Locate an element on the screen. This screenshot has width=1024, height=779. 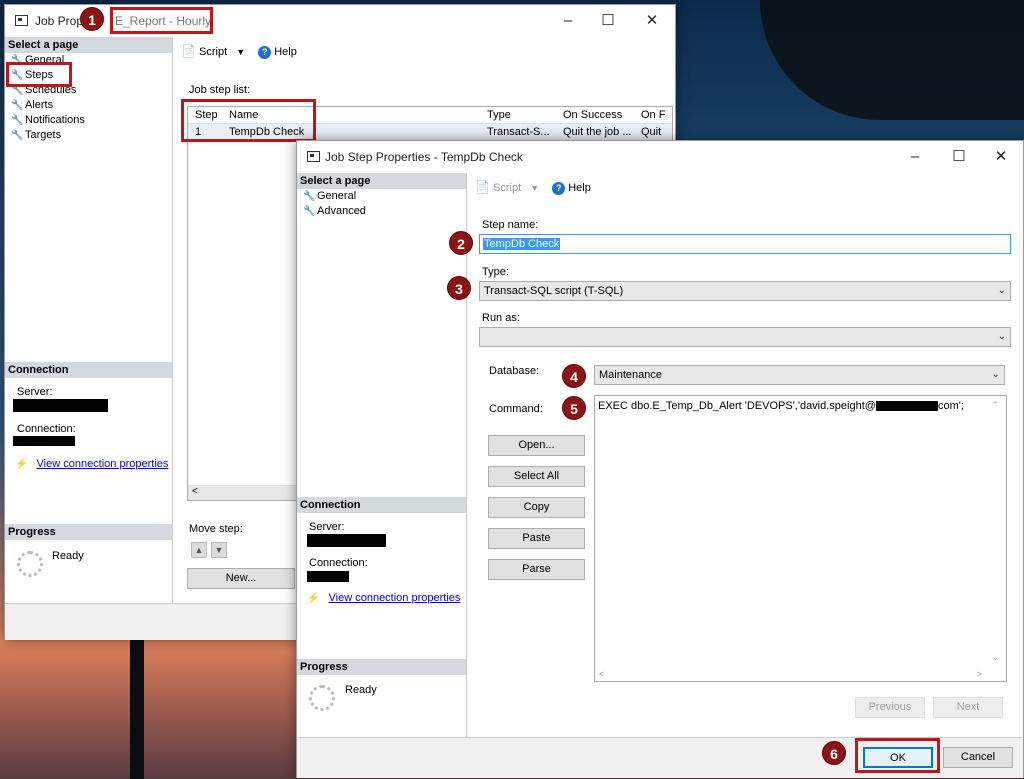
nav-item-alerts: 🔧 Alerts is located at coordinates (88, 105).